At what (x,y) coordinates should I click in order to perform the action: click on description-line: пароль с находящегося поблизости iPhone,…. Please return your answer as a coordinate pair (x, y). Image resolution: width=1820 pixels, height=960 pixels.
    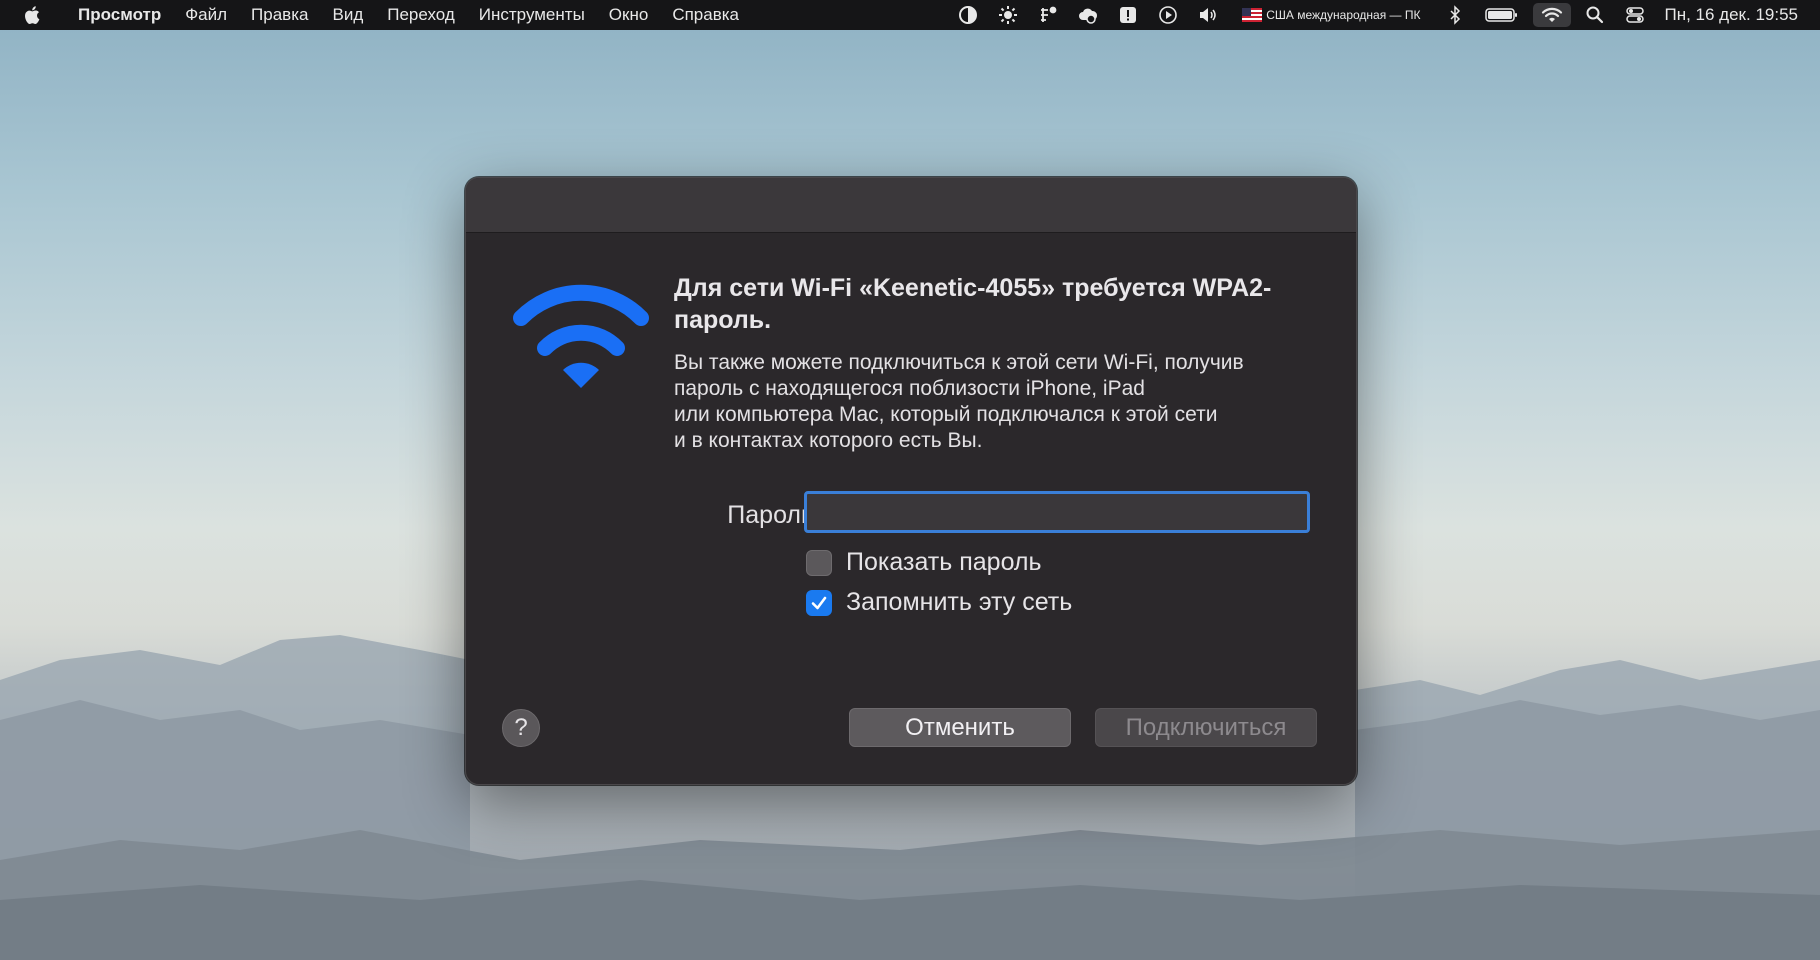
    Looking at the image, I should click on (909, 388).